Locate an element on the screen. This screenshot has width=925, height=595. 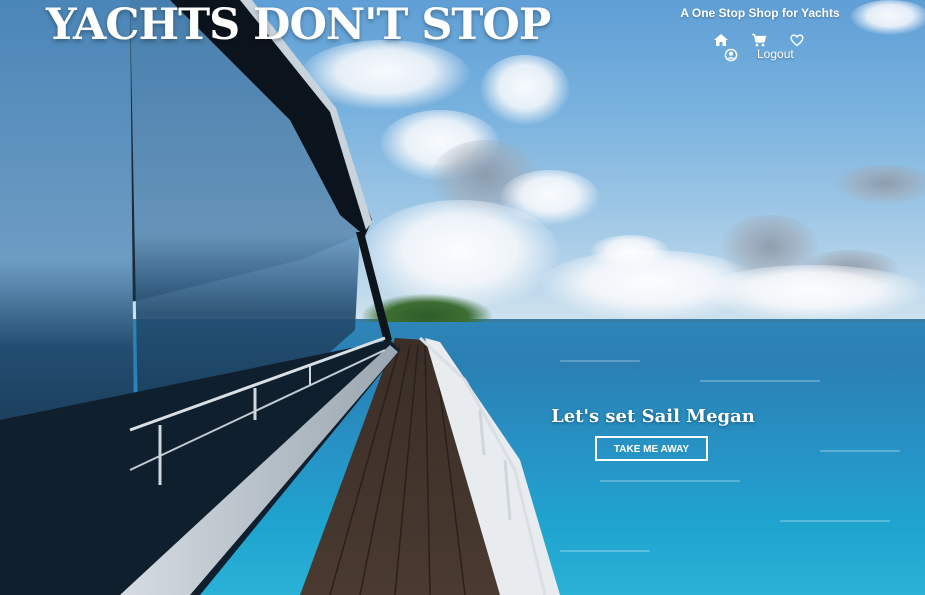
user-circle-icon is located at coordinates (731, 55).